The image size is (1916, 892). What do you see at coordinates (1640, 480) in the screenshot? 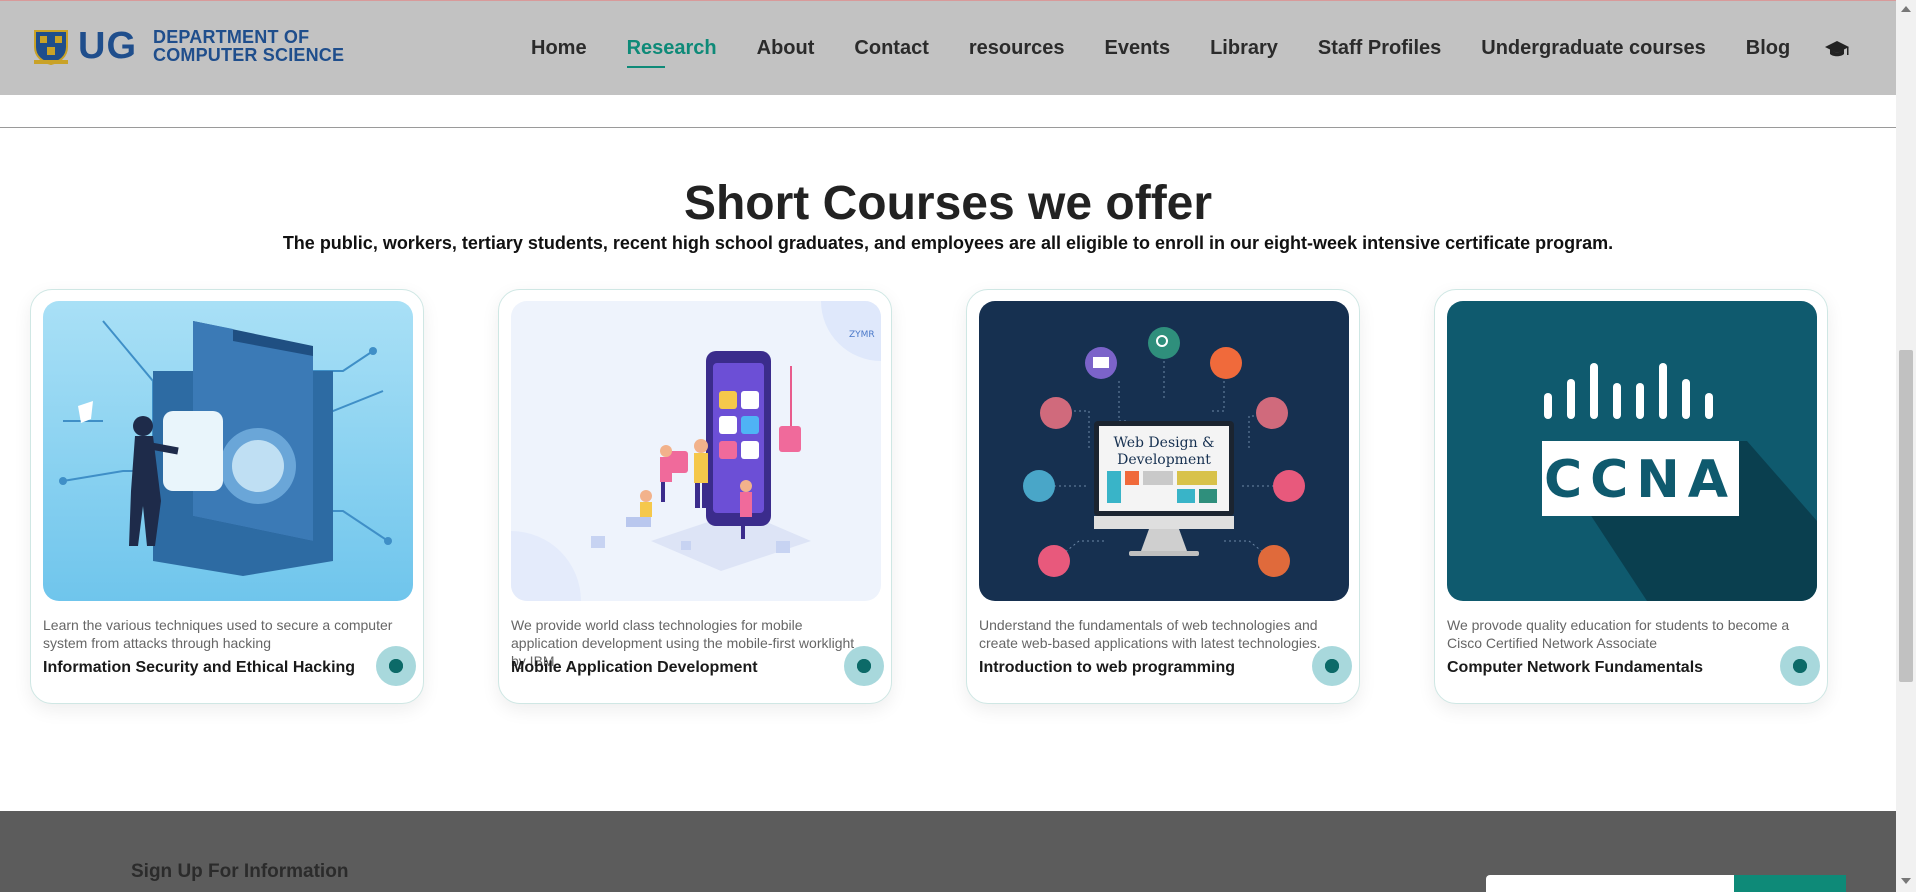
I see `ccna-text: CCNA` at bounding box center [1640, 480].